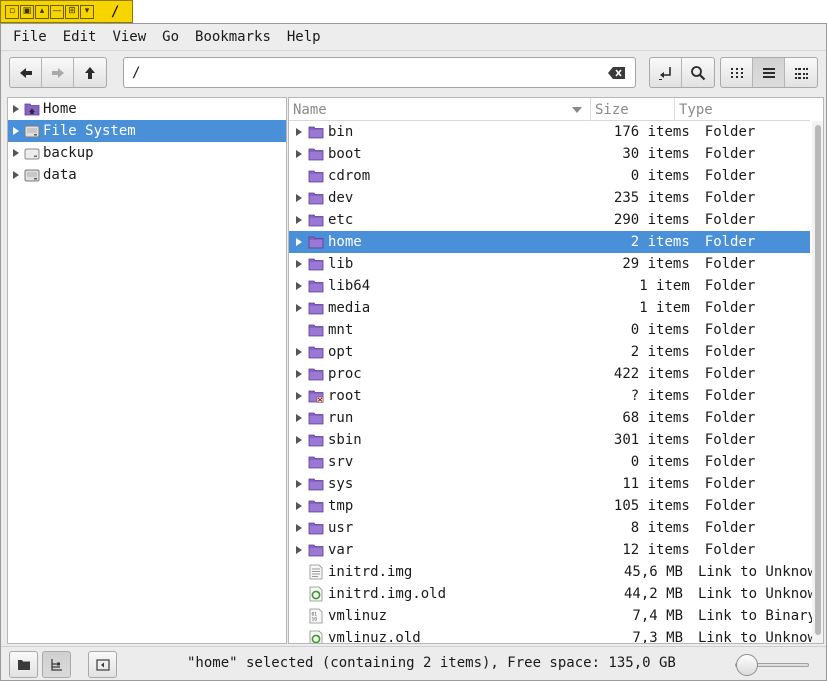 The image size is (827, 681). I want to click on file-row-tmp: tmp 105 items Folder, so click(549, 506).